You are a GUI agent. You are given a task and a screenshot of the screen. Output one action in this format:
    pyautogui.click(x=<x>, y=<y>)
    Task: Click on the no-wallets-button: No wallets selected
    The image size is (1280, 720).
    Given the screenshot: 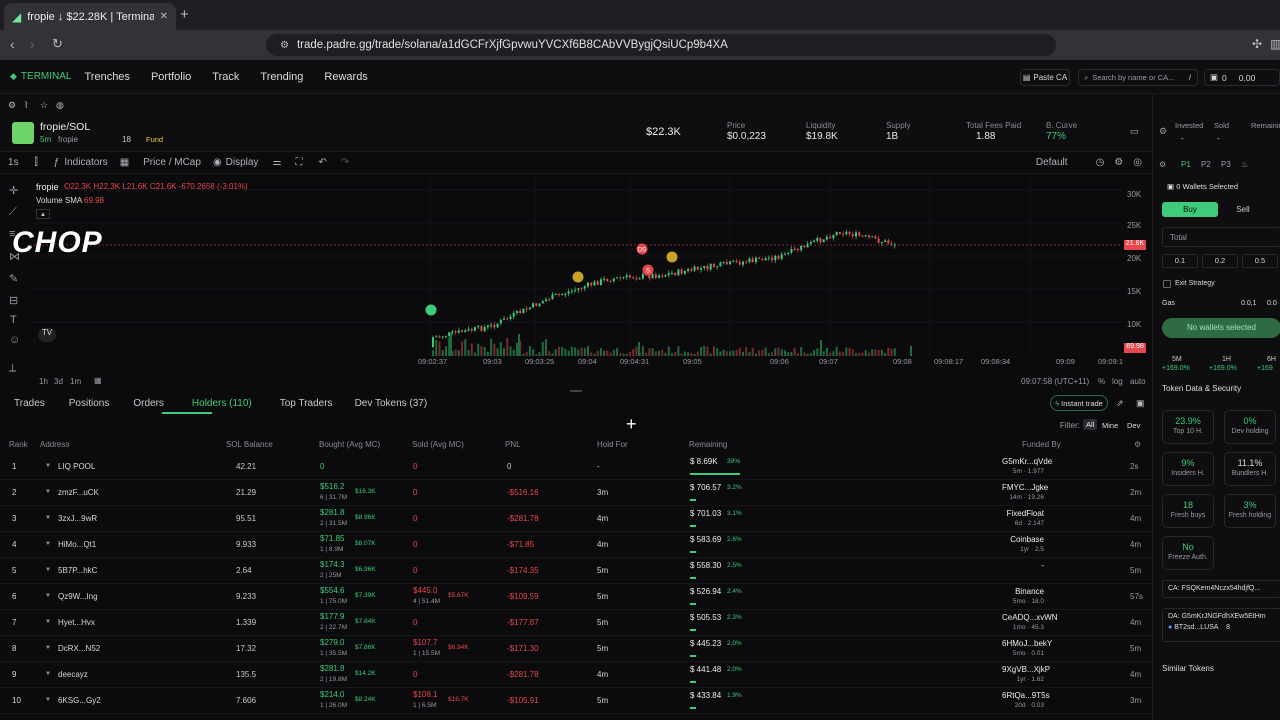 What is the action you would take?
    pyautogui.click(x=1221, y=328)
    